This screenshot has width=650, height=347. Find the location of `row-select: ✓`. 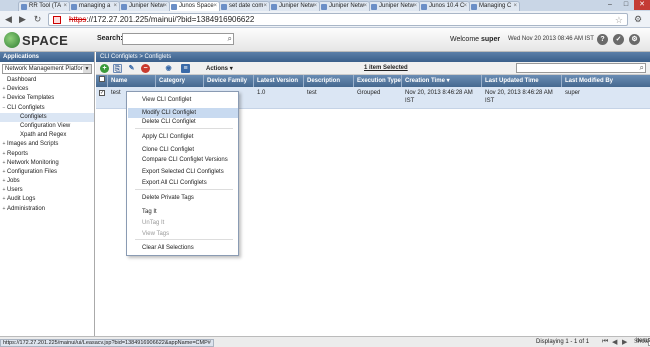

row-select: ✓ is located at coordinates (102, 93).